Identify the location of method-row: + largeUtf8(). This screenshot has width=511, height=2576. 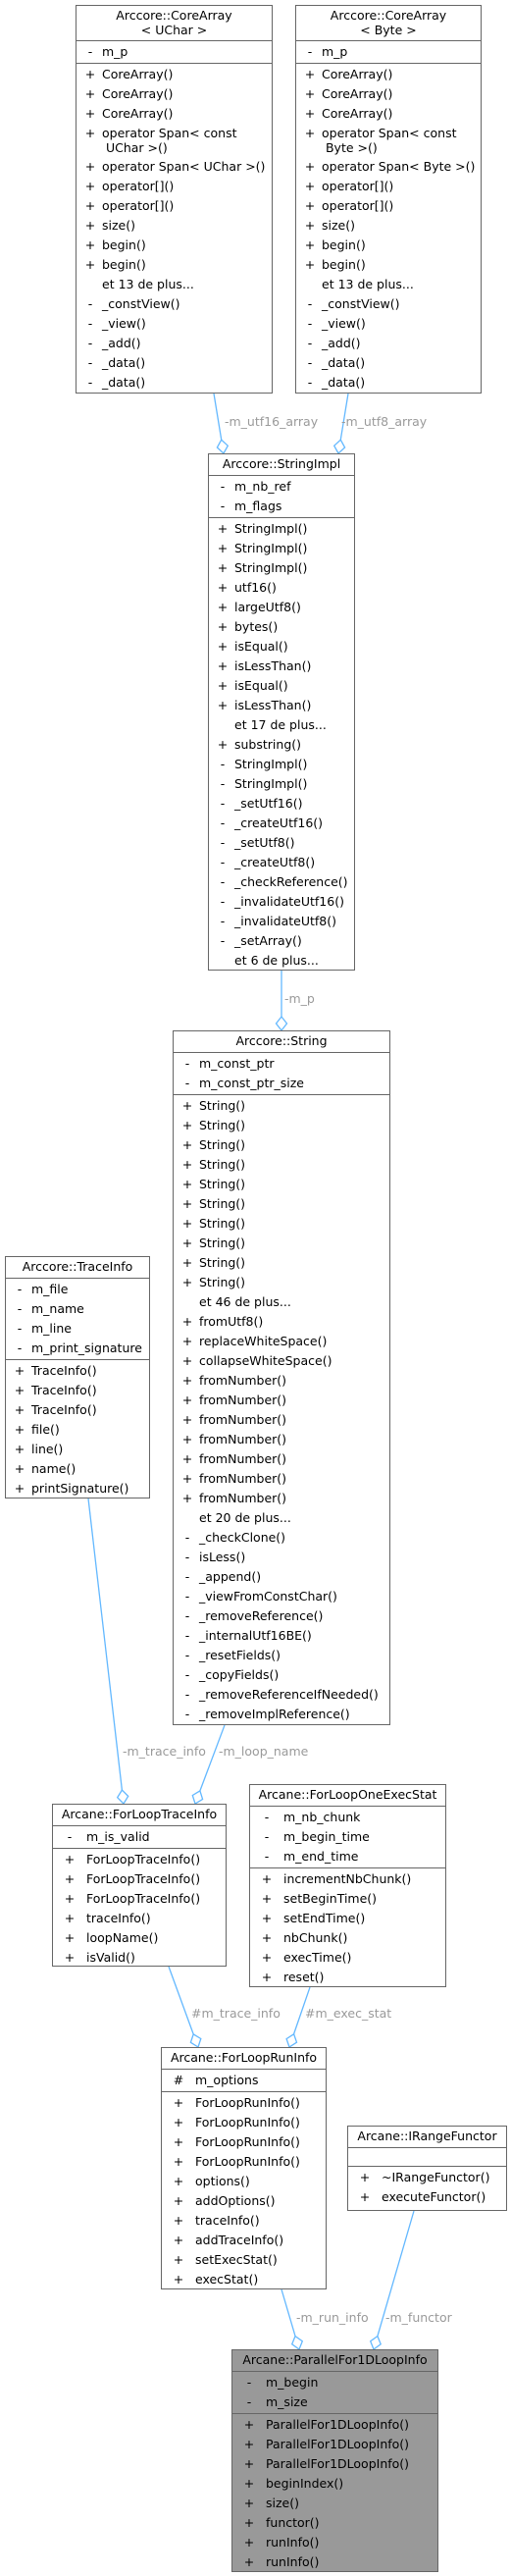
(282, 607).